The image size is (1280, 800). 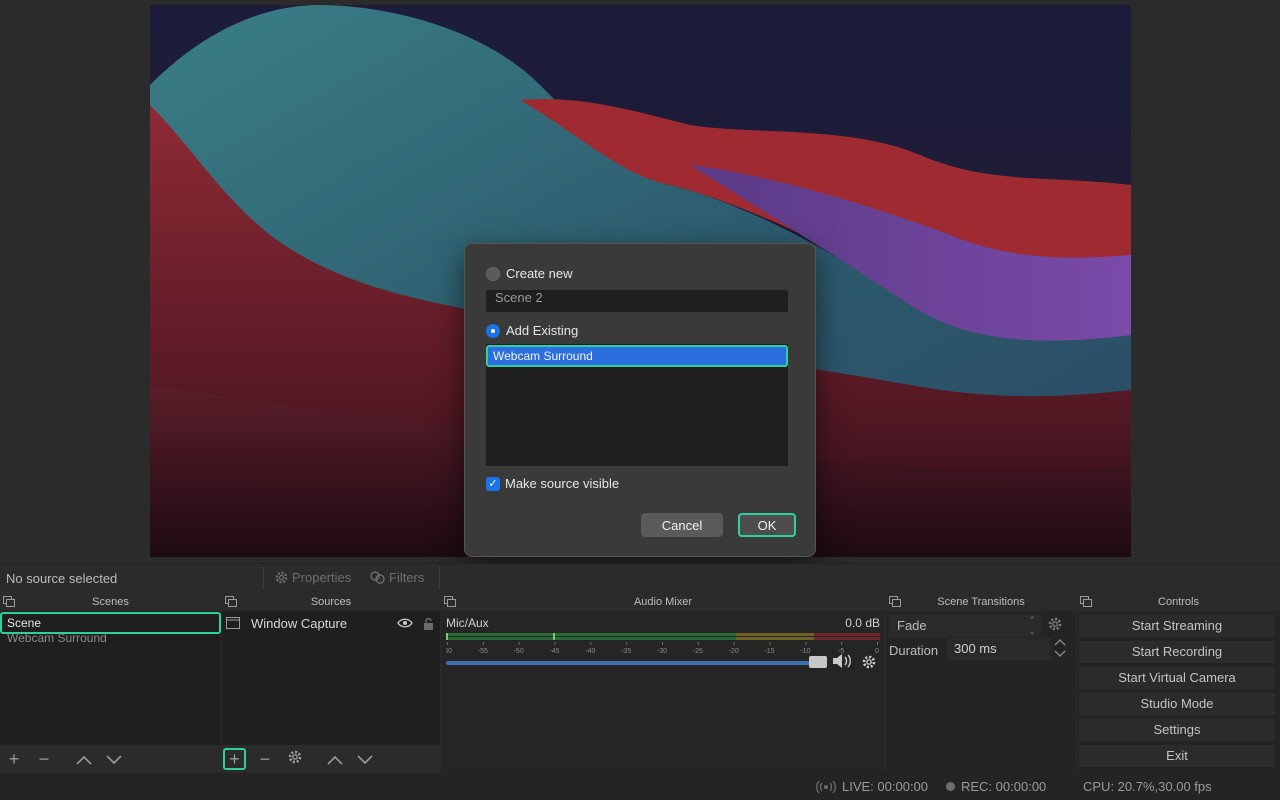 I want to click on list-item: Window Capture, so click(x=330, y=623).